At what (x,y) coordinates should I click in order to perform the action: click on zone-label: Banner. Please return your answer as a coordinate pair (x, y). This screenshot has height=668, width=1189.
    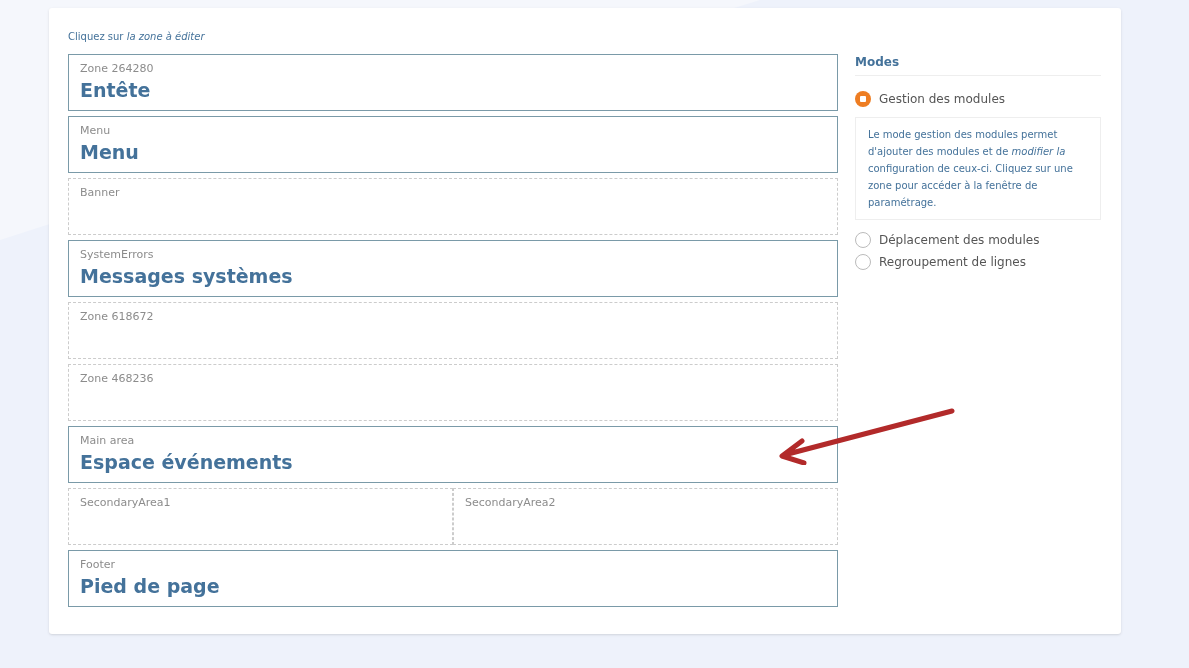
    Looking at the image, I should click on (100, 193).